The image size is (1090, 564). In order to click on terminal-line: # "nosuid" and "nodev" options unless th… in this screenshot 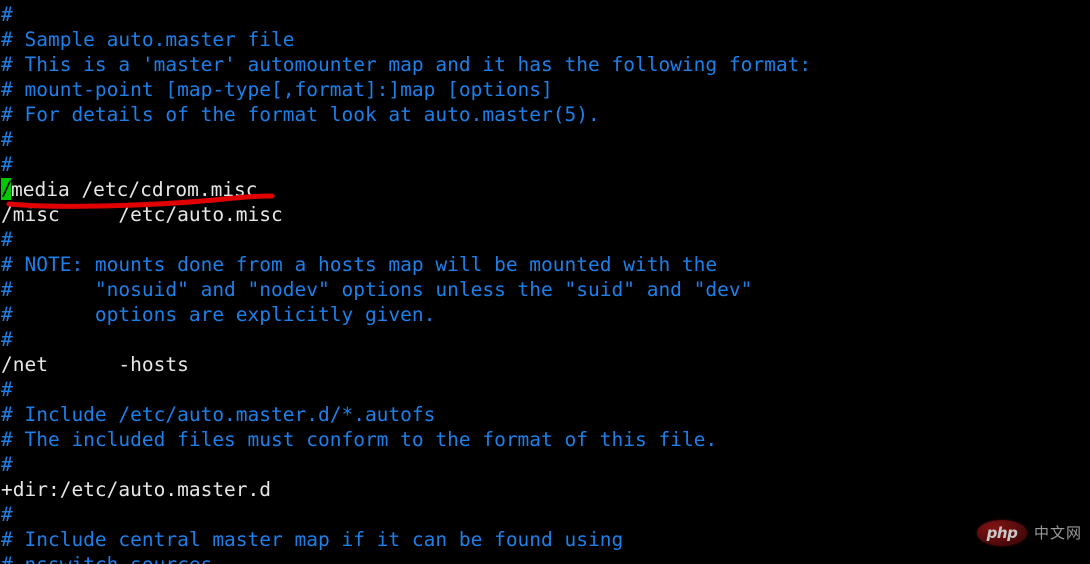, I will do `click(545, 289)`.